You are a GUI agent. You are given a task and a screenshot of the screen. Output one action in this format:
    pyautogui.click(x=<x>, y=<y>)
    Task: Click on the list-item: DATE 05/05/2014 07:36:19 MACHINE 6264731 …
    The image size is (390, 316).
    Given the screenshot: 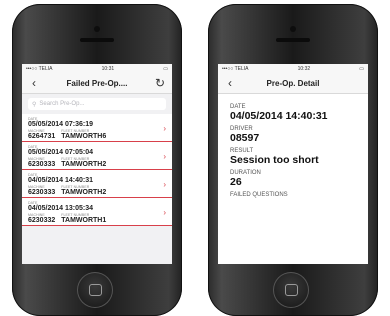 What is the action you would take?
    pyautogui.click(x=97, y=128)
    